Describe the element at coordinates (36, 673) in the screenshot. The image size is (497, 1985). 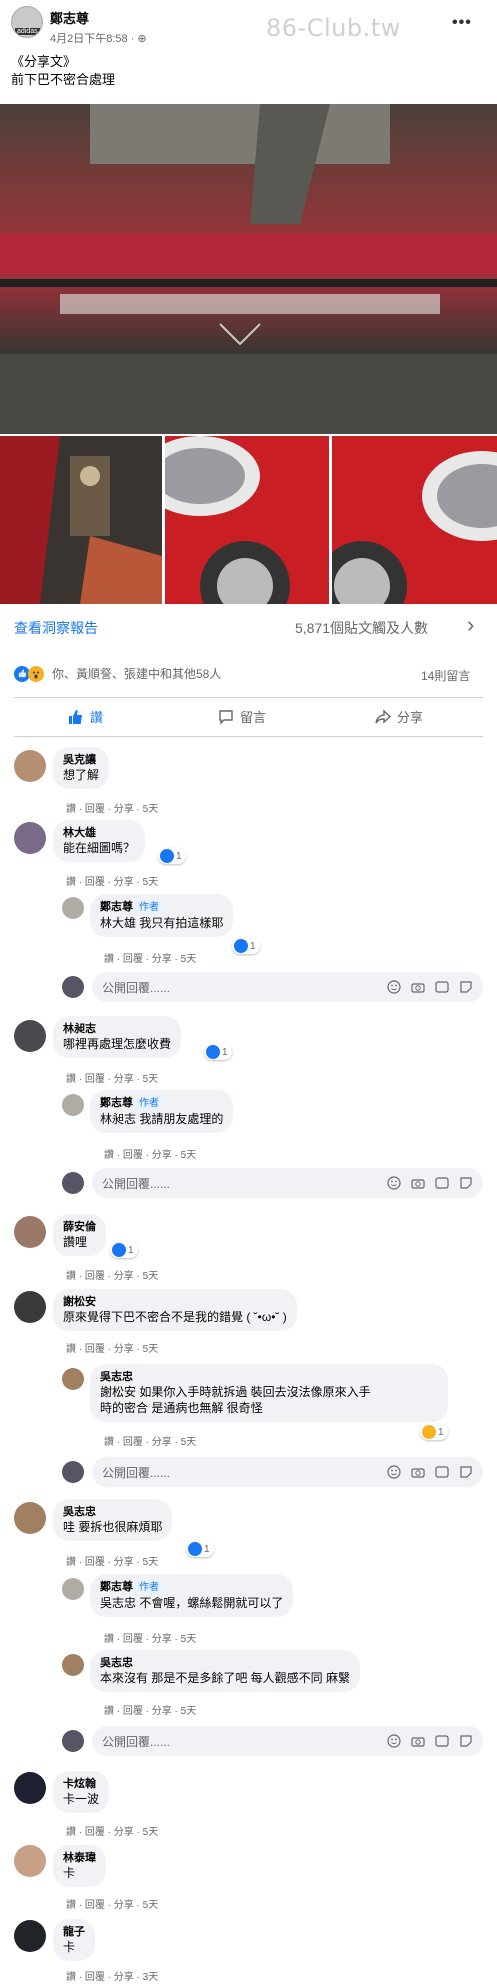
I see `wow-reaction-icon` at that location.